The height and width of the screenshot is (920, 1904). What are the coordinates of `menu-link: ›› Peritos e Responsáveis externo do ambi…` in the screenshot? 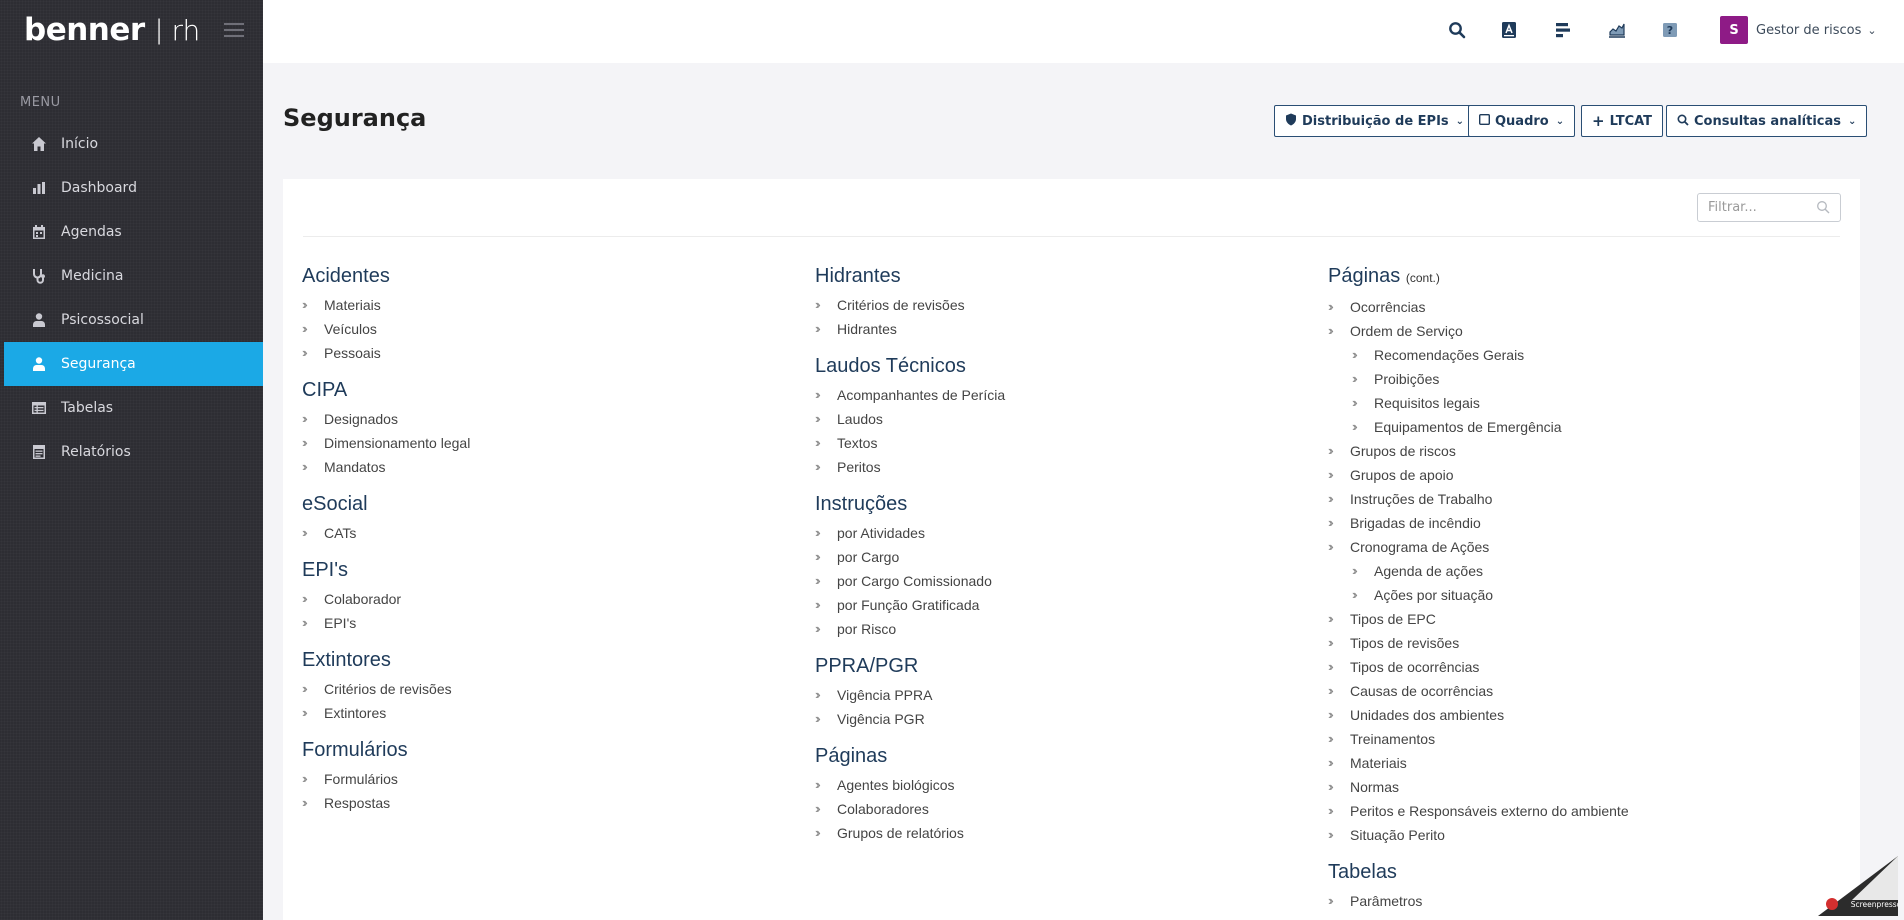 It's located at (1578, 811).